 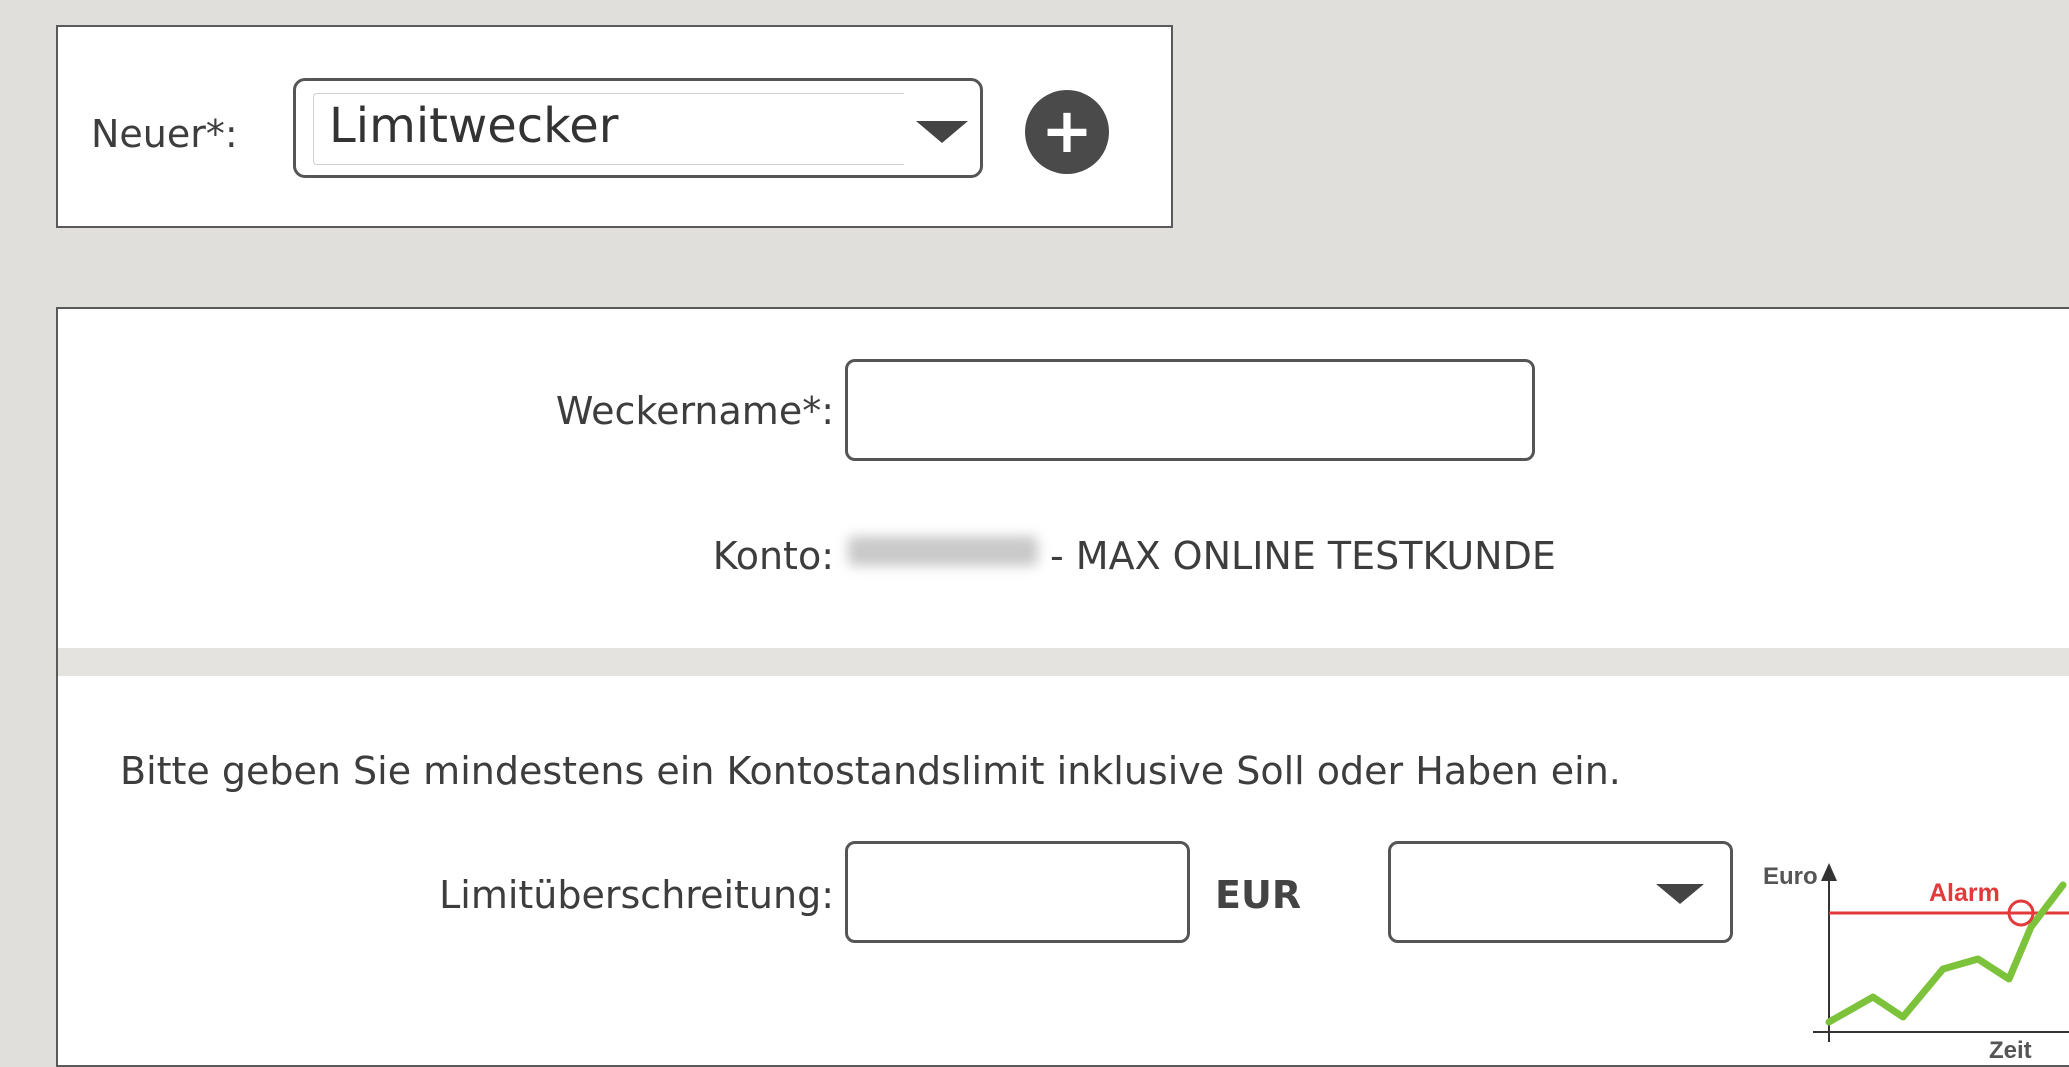 What do you see at coordinates (1190, 410) in the screenshot?
I see `weckername-input` at bounding box center [1190, 410].